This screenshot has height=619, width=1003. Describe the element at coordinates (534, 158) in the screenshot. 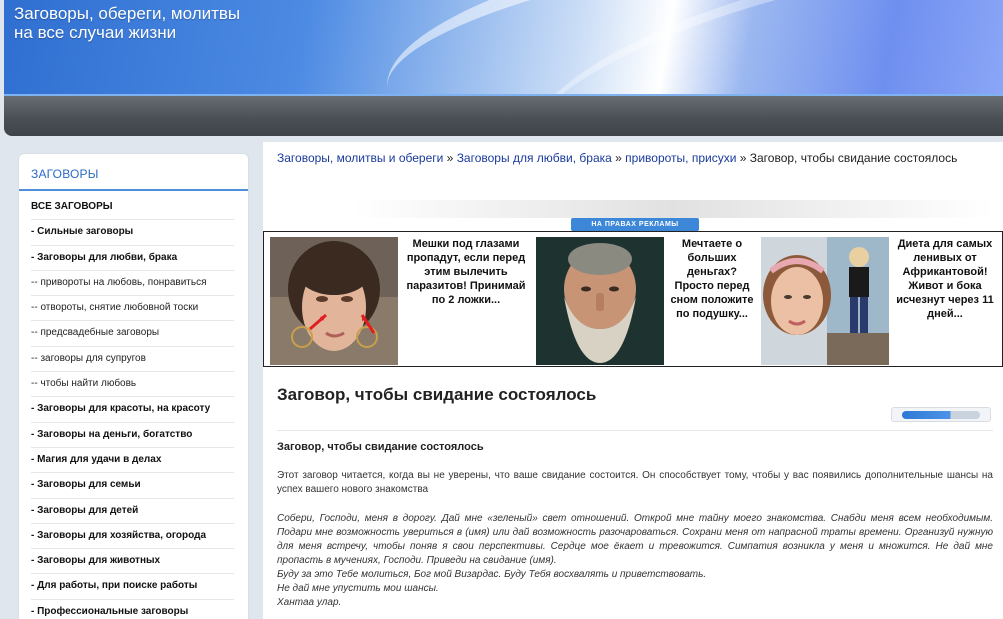

I see `breadcrumb-link-love: Заговоры для любви, брака` at that location.